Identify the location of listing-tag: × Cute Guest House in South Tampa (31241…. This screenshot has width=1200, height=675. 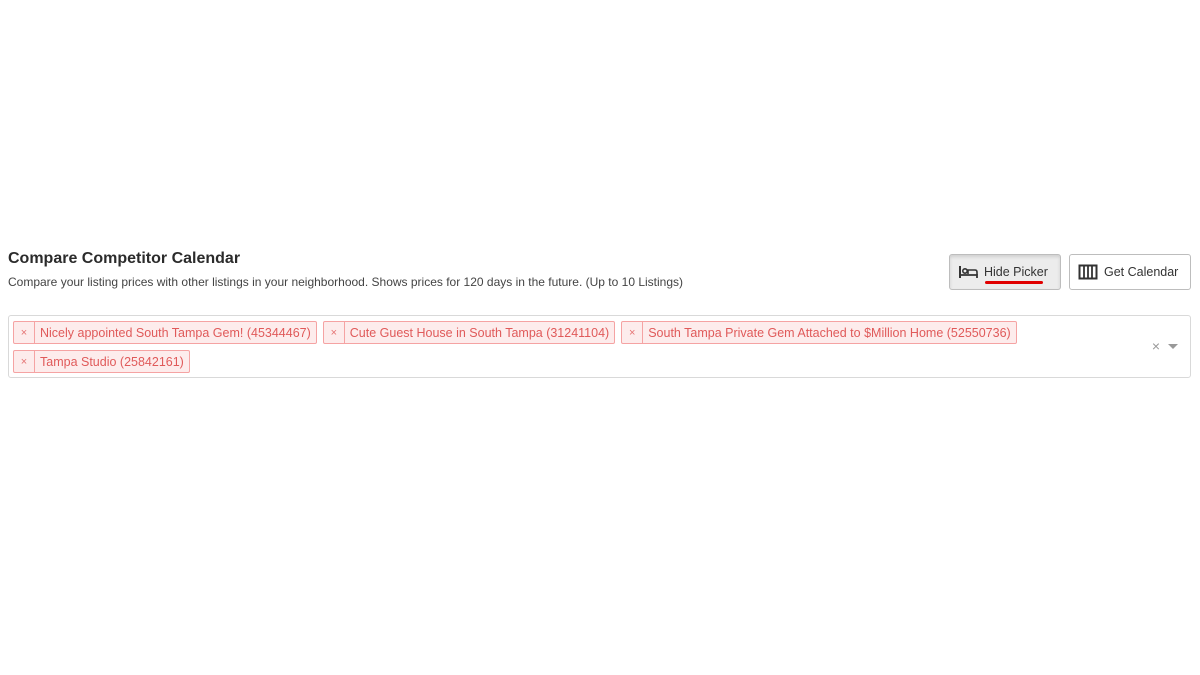
(469, 332).